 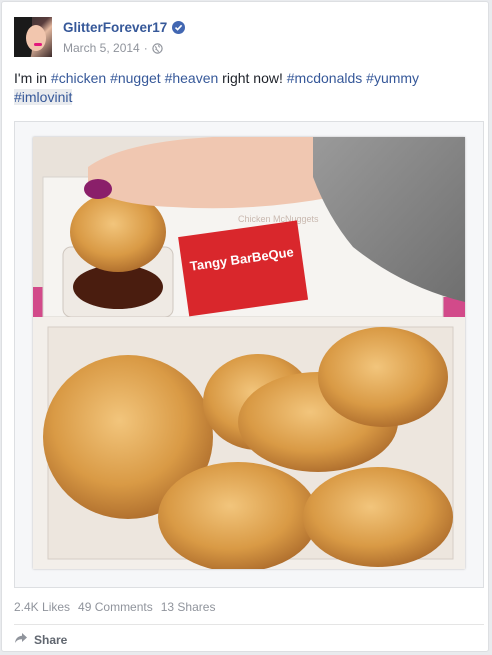 I want to click on share-label: Share, so click(x=51, y=639).